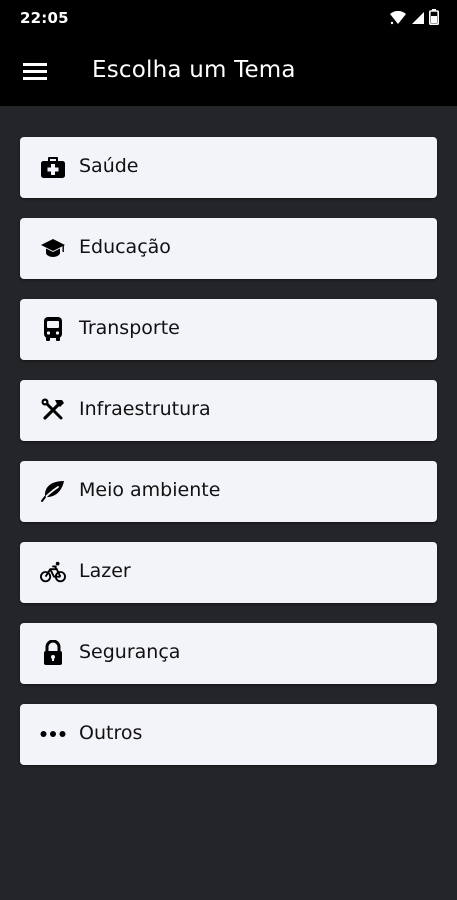  What do you see at coordinates (228, 734) in the screenshot?
I see `theme-card-outros: Outros` at bounding box center [228, 734].